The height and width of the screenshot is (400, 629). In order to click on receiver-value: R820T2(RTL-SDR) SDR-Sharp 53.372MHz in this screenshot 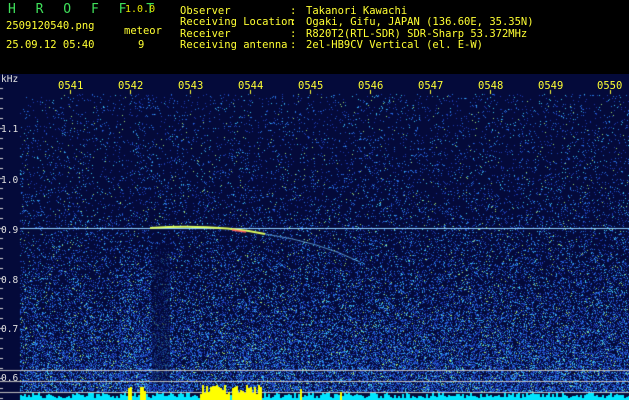, I will do `click(417, 34)`.